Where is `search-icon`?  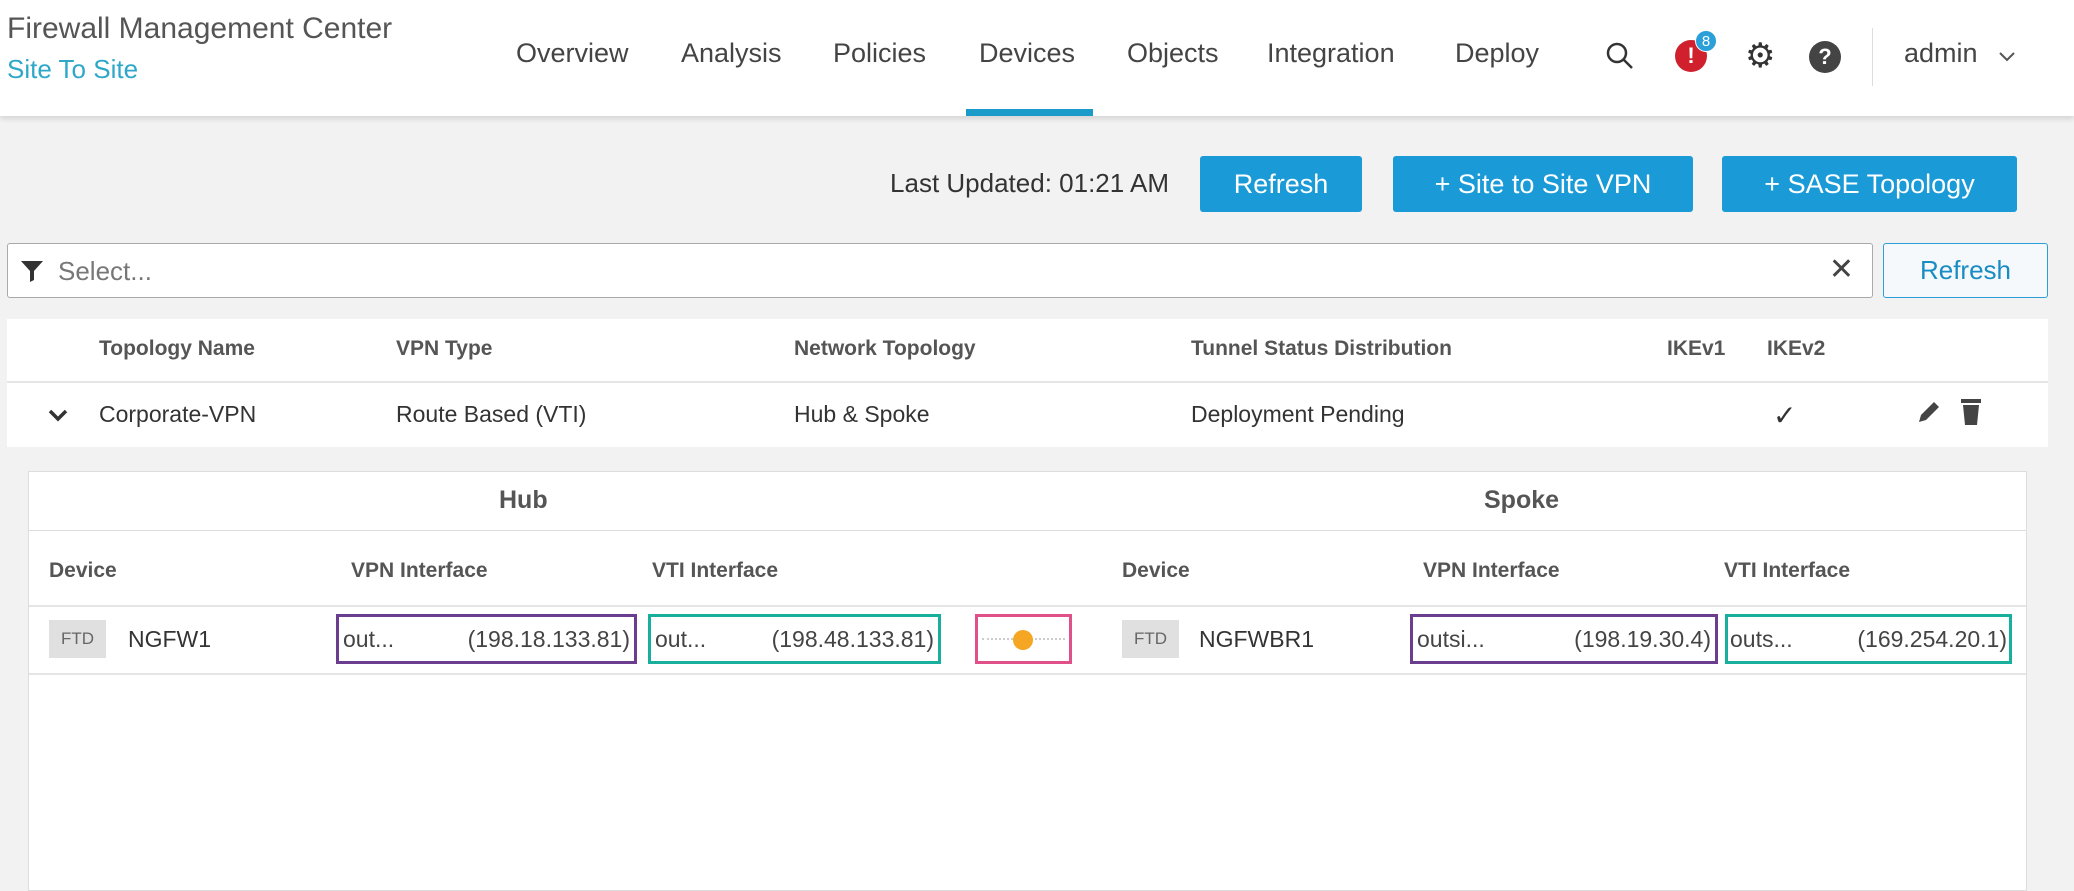
search-icon is located at coordinates (1620, 56).